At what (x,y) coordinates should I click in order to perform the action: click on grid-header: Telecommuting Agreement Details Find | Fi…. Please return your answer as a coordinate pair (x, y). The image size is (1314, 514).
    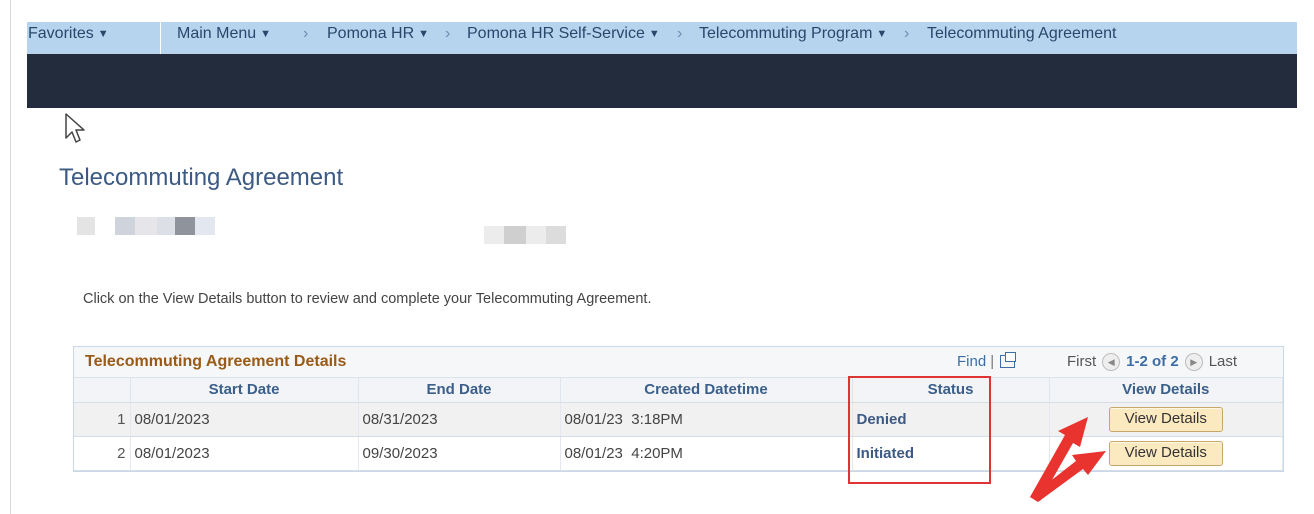
    Looking at the image, I should click on (678, 362).